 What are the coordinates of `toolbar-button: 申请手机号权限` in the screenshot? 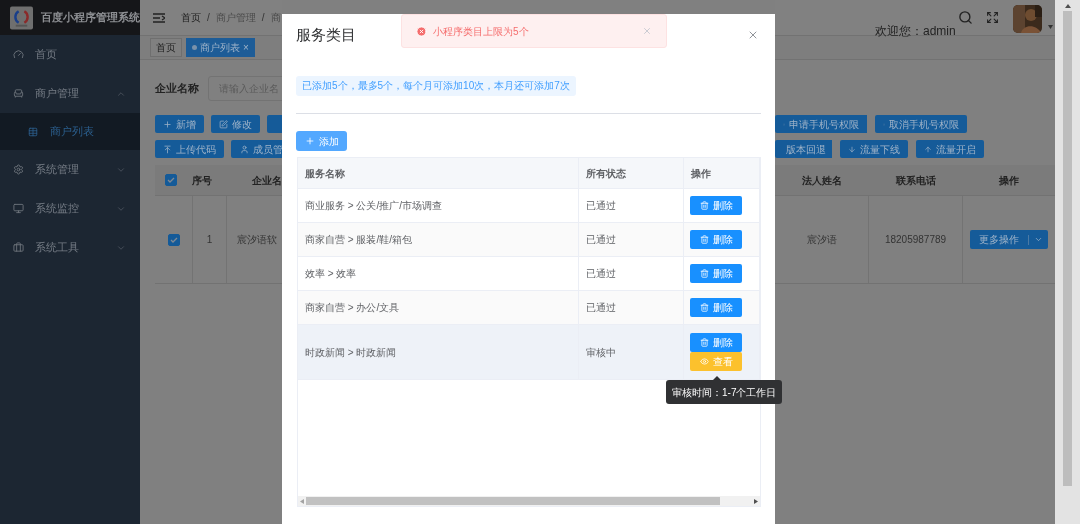 It's located at (821, 124).